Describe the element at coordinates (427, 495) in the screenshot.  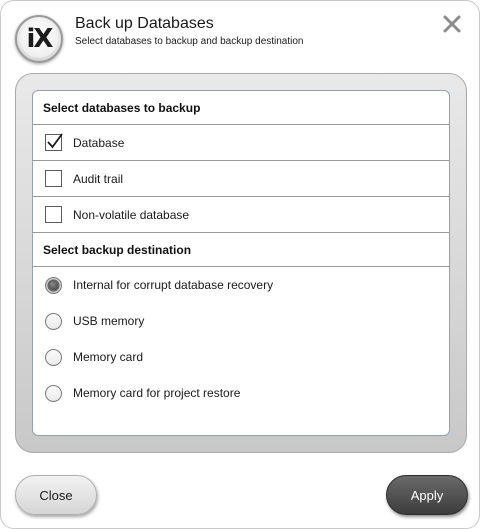
I see `apply-button: Apply` at that location.